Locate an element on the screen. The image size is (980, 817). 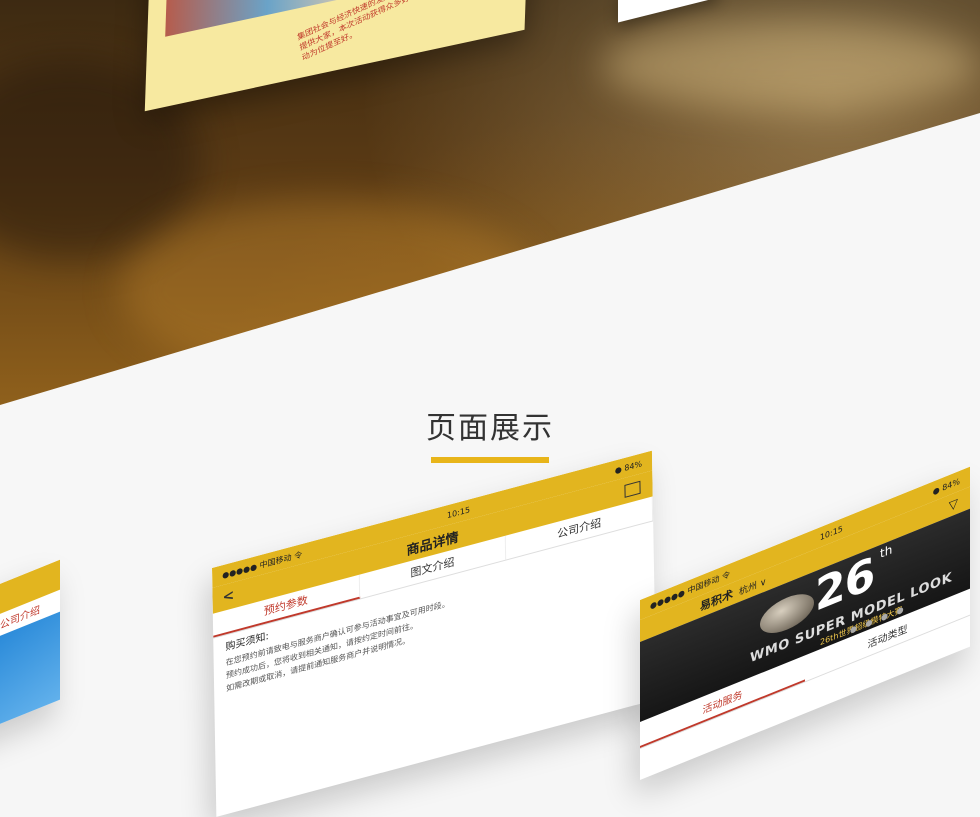
filter-icon: ▽ is located at coordinates (953, 505).